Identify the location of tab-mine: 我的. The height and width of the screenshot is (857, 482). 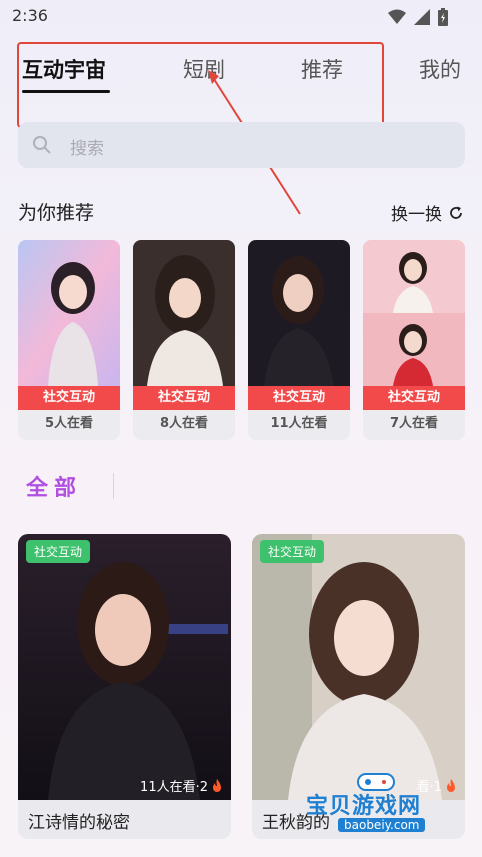
(440, 69).